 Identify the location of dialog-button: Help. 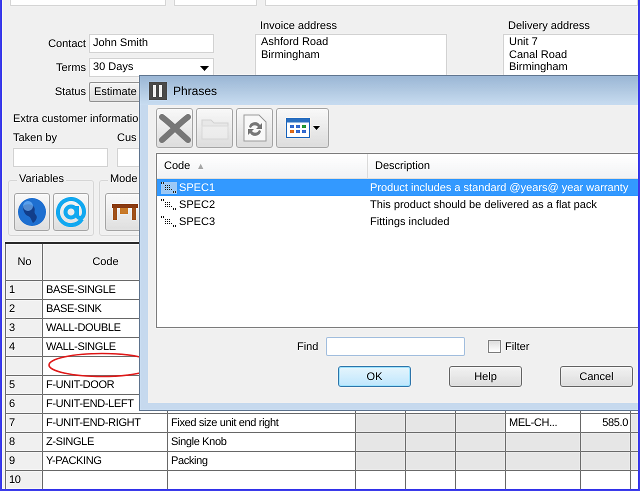
(485, 376).